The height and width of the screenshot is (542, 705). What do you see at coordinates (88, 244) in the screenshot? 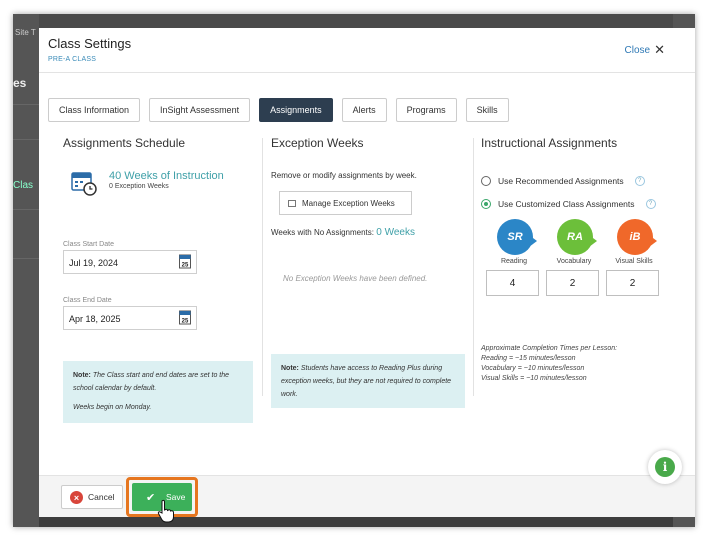
I see `start-date-label: Class Start Date` at bounding box center [88, 244].